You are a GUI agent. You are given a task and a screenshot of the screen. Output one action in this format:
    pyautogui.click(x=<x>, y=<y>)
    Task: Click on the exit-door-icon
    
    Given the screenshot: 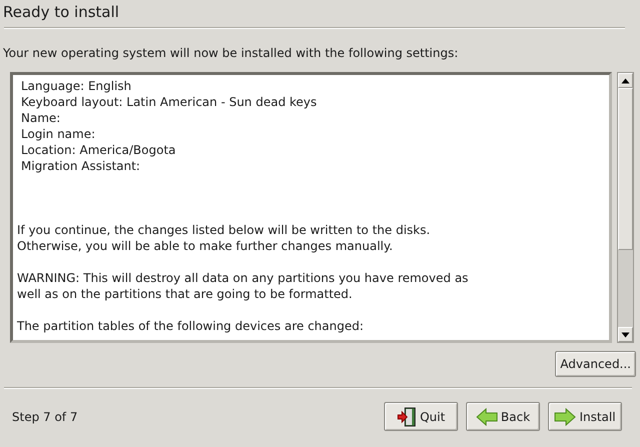 What is the action you would take?
    pyautogui.click(x=406, y=416)
    